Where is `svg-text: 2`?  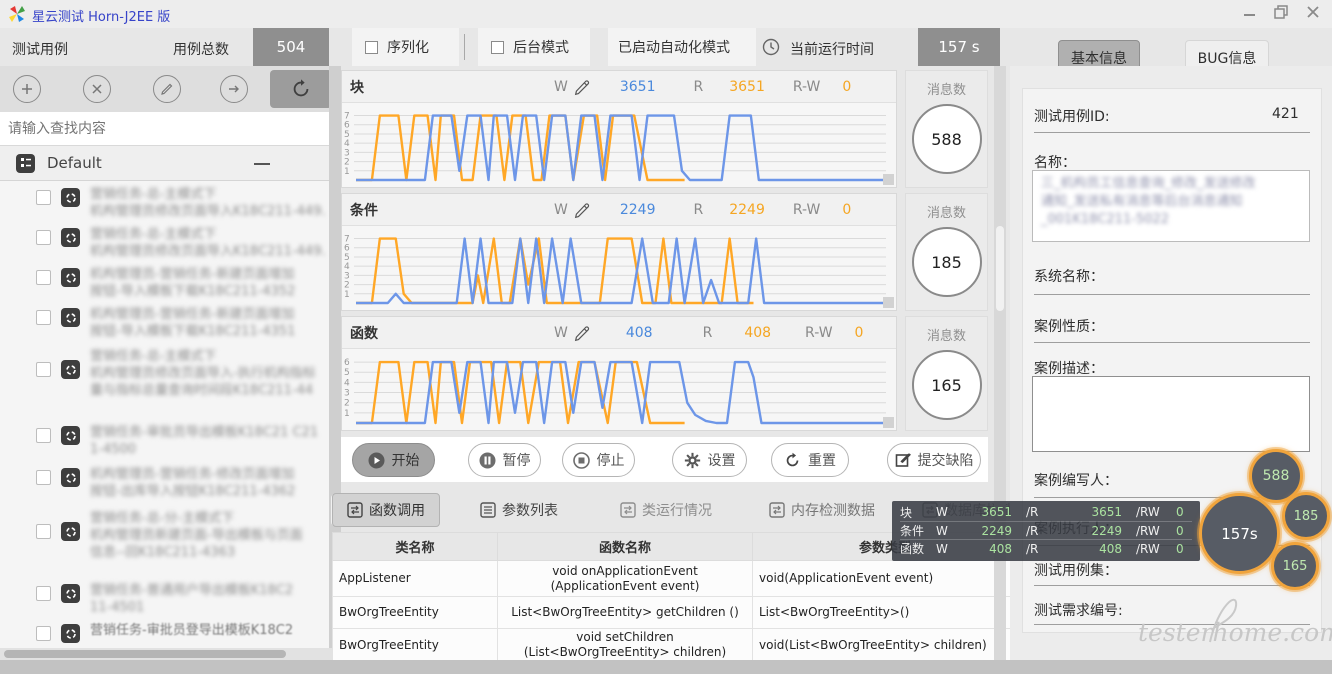 svg-text: 2 is located at coordinates (347, 404).